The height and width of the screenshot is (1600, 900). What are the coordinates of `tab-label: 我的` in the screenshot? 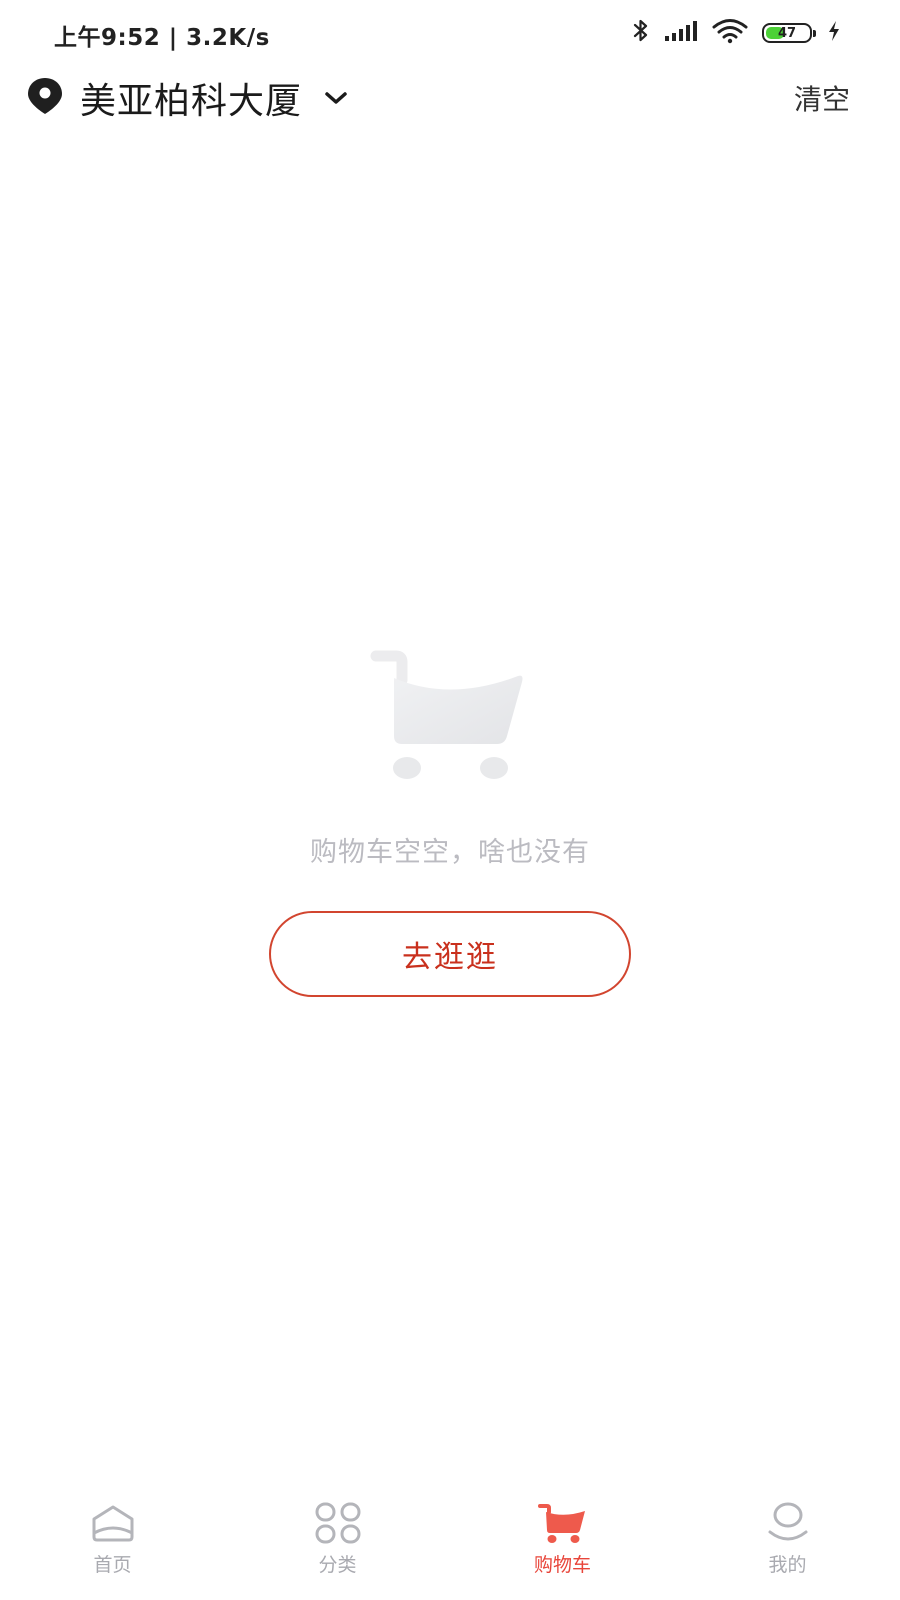 It's located at (787, 1565).